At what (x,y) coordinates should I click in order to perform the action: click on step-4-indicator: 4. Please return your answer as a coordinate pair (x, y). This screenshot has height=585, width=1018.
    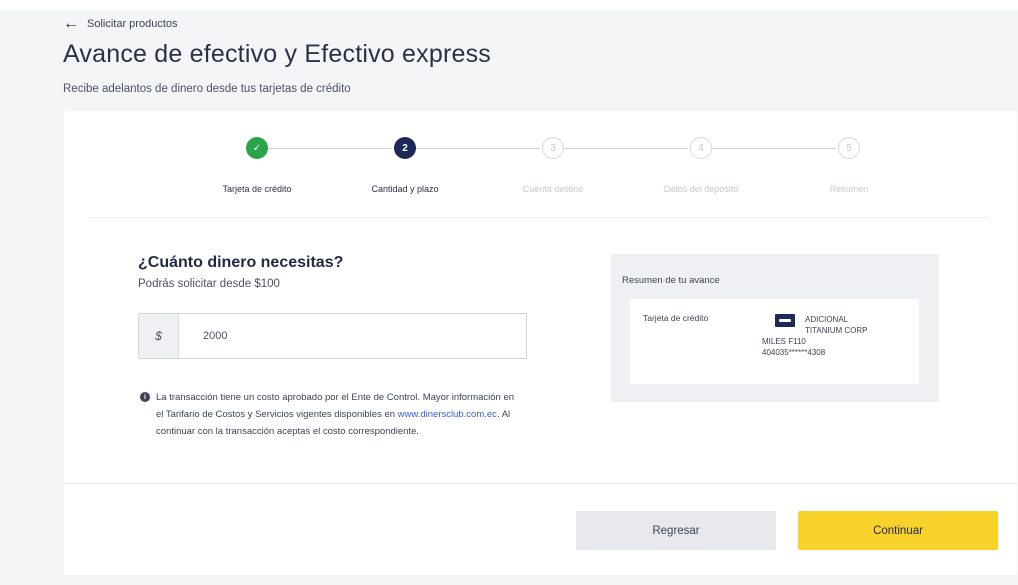
    Looking at the image, I should click on (701, 148).